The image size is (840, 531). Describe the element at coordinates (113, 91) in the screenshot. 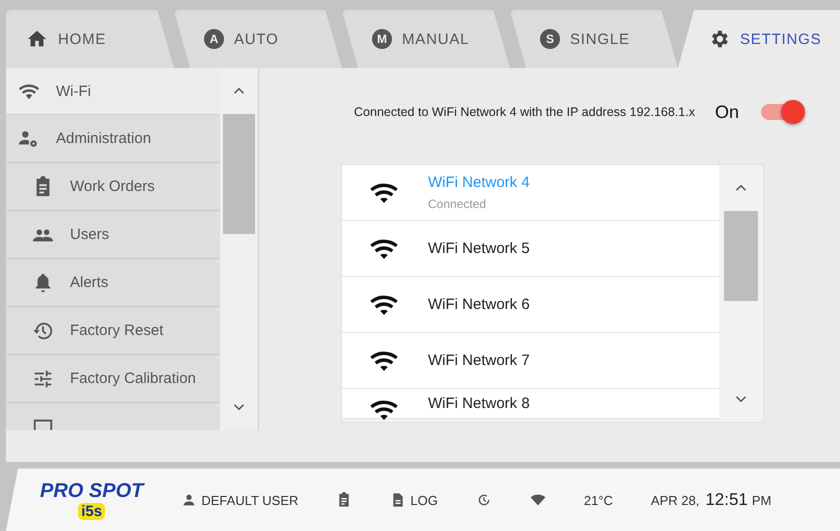

I see `sidebar-item: Wi-Fi` at that location.